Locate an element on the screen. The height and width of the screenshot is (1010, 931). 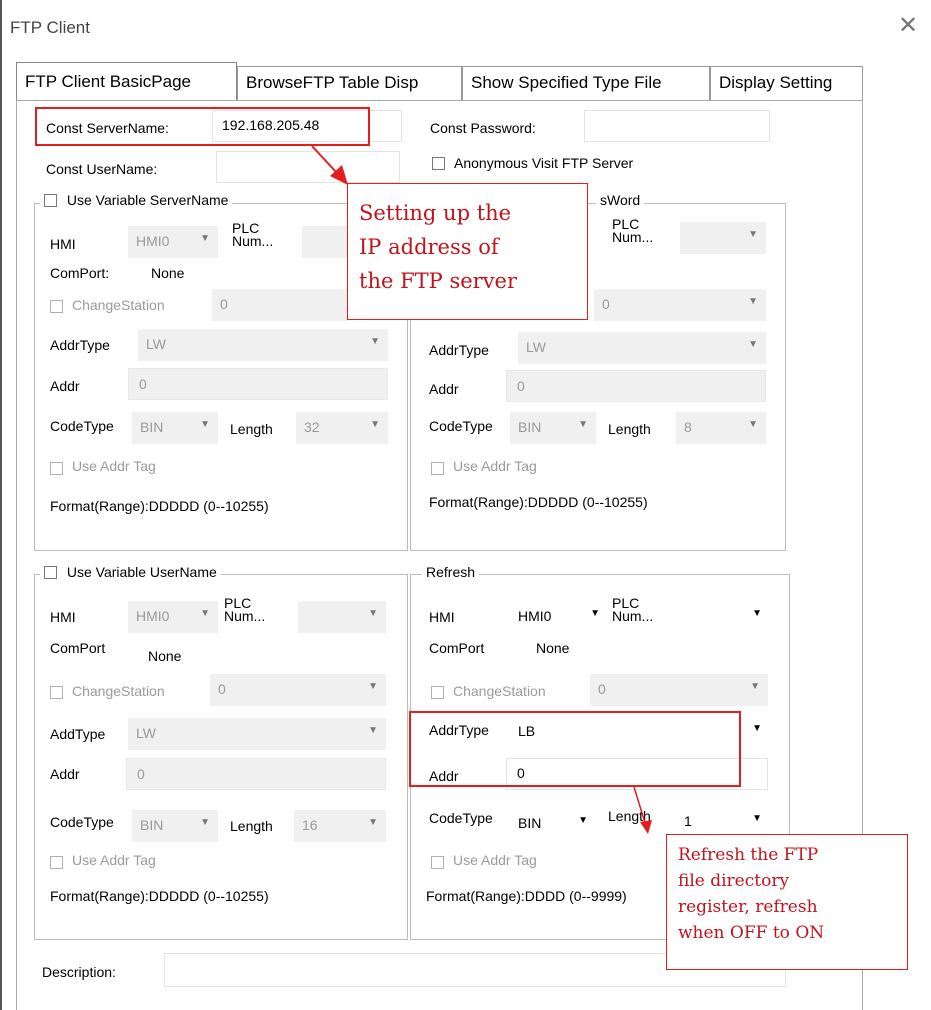
refresh-addr-highlight is located at coordinates (575, 749).